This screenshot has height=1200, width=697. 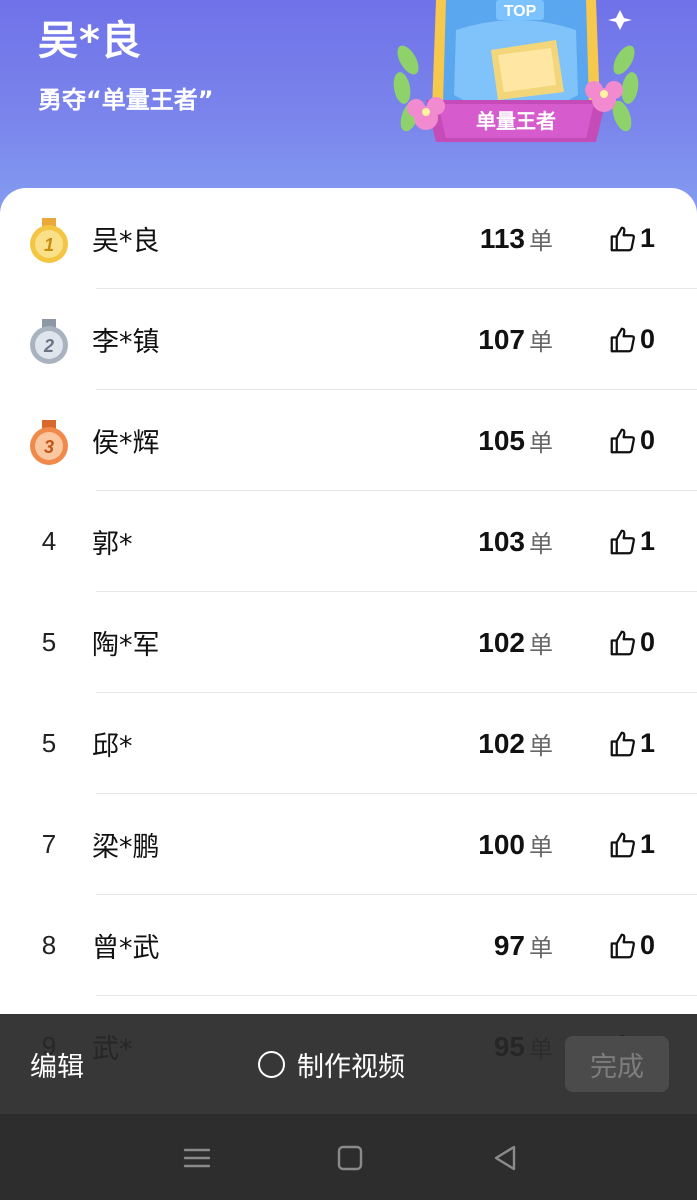 I want to click on trophy-badge-icon: TOP 单量王者, so click(x=516, y=71).